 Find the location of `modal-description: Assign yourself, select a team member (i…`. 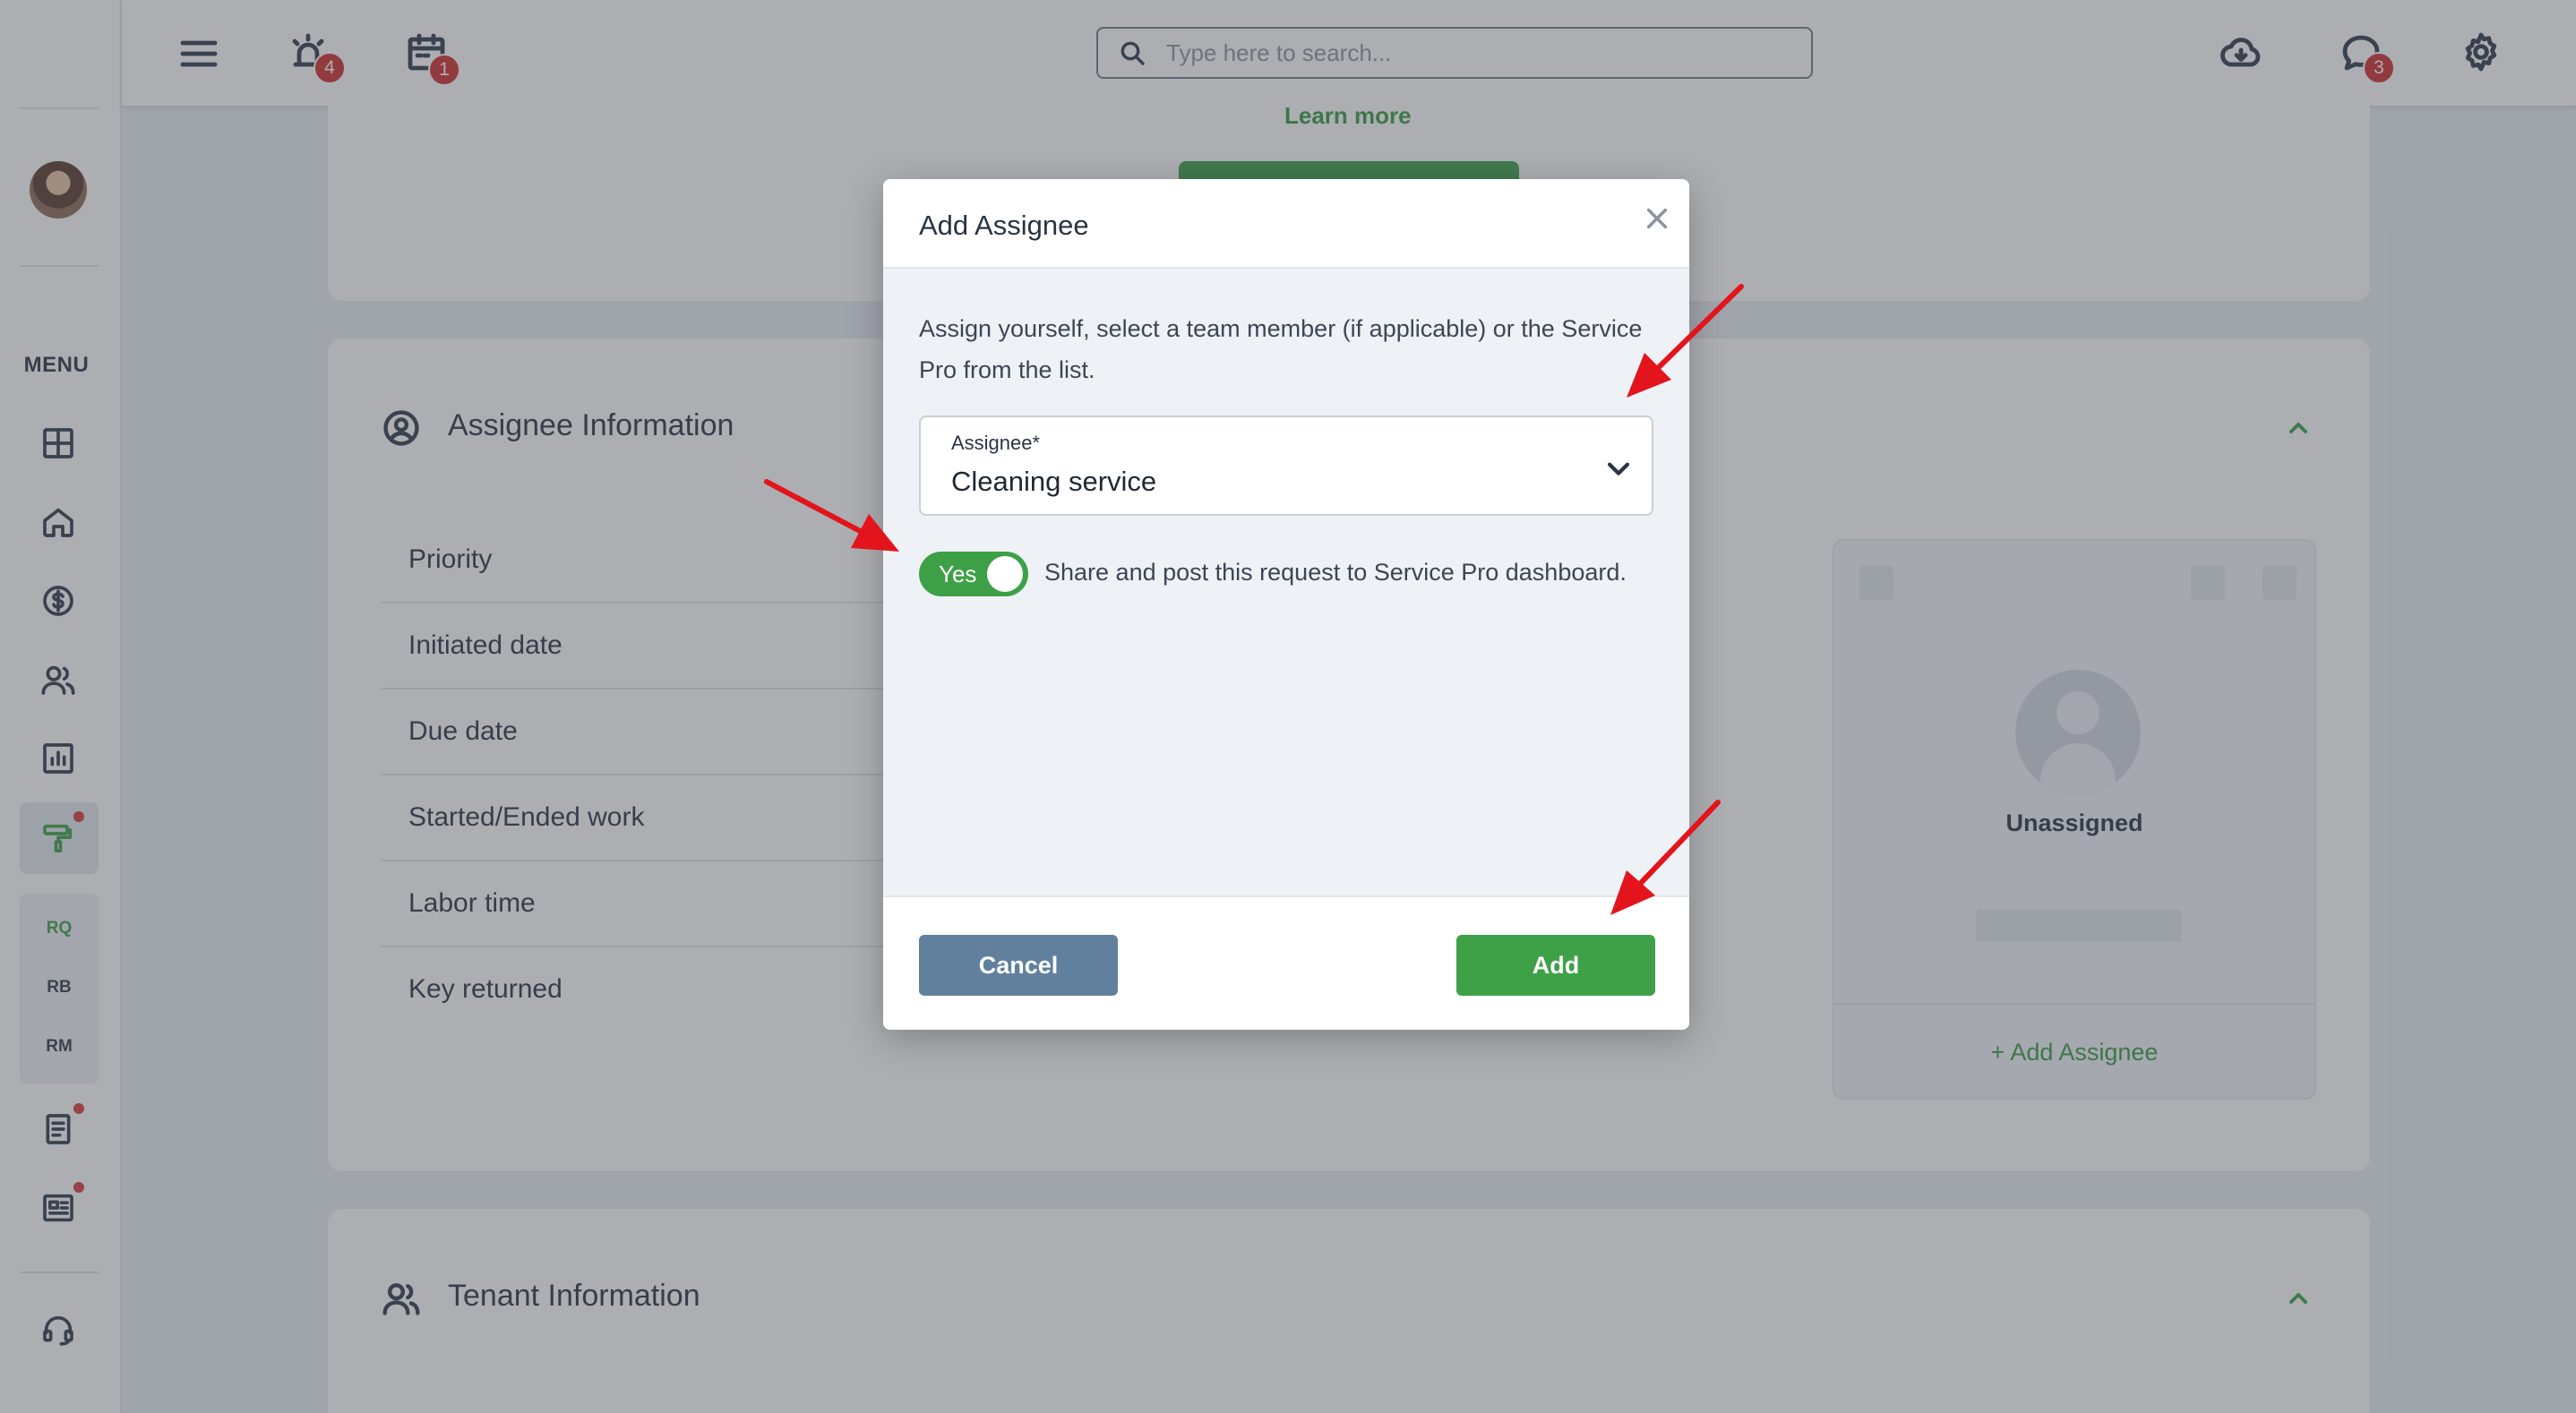

modal-description: Assign yourself, select a team member (i… is located at coordinates (1281, 349).